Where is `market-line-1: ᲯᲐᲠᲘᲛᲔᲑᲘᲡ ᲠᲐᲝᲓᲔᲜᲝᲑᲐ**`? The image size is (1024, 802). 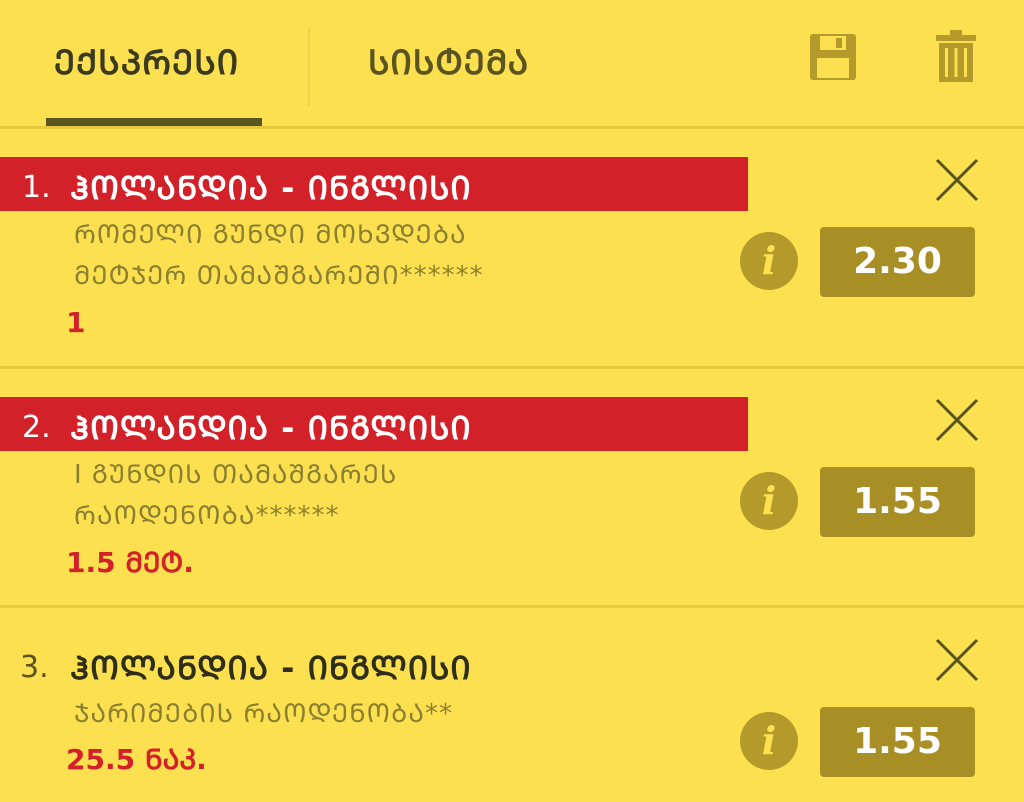
market-line-1: ᲯᲐᲠᲘᲛᲔᲑᲘᲡ ᲠᲐᲝᲓᲔᲜᲝᲑᲐ** is located at coordinates (263, 714).